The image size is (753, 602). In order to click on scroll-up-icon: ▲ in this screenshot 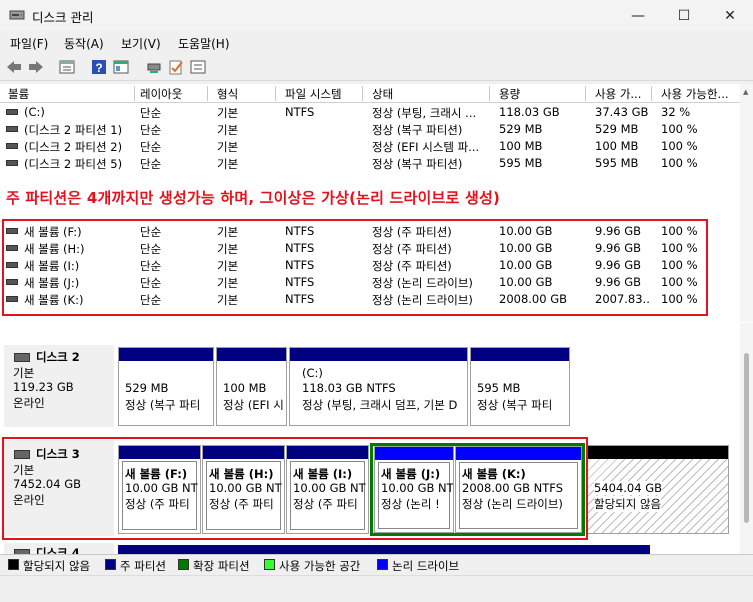, I will do `click(745, 92)`.